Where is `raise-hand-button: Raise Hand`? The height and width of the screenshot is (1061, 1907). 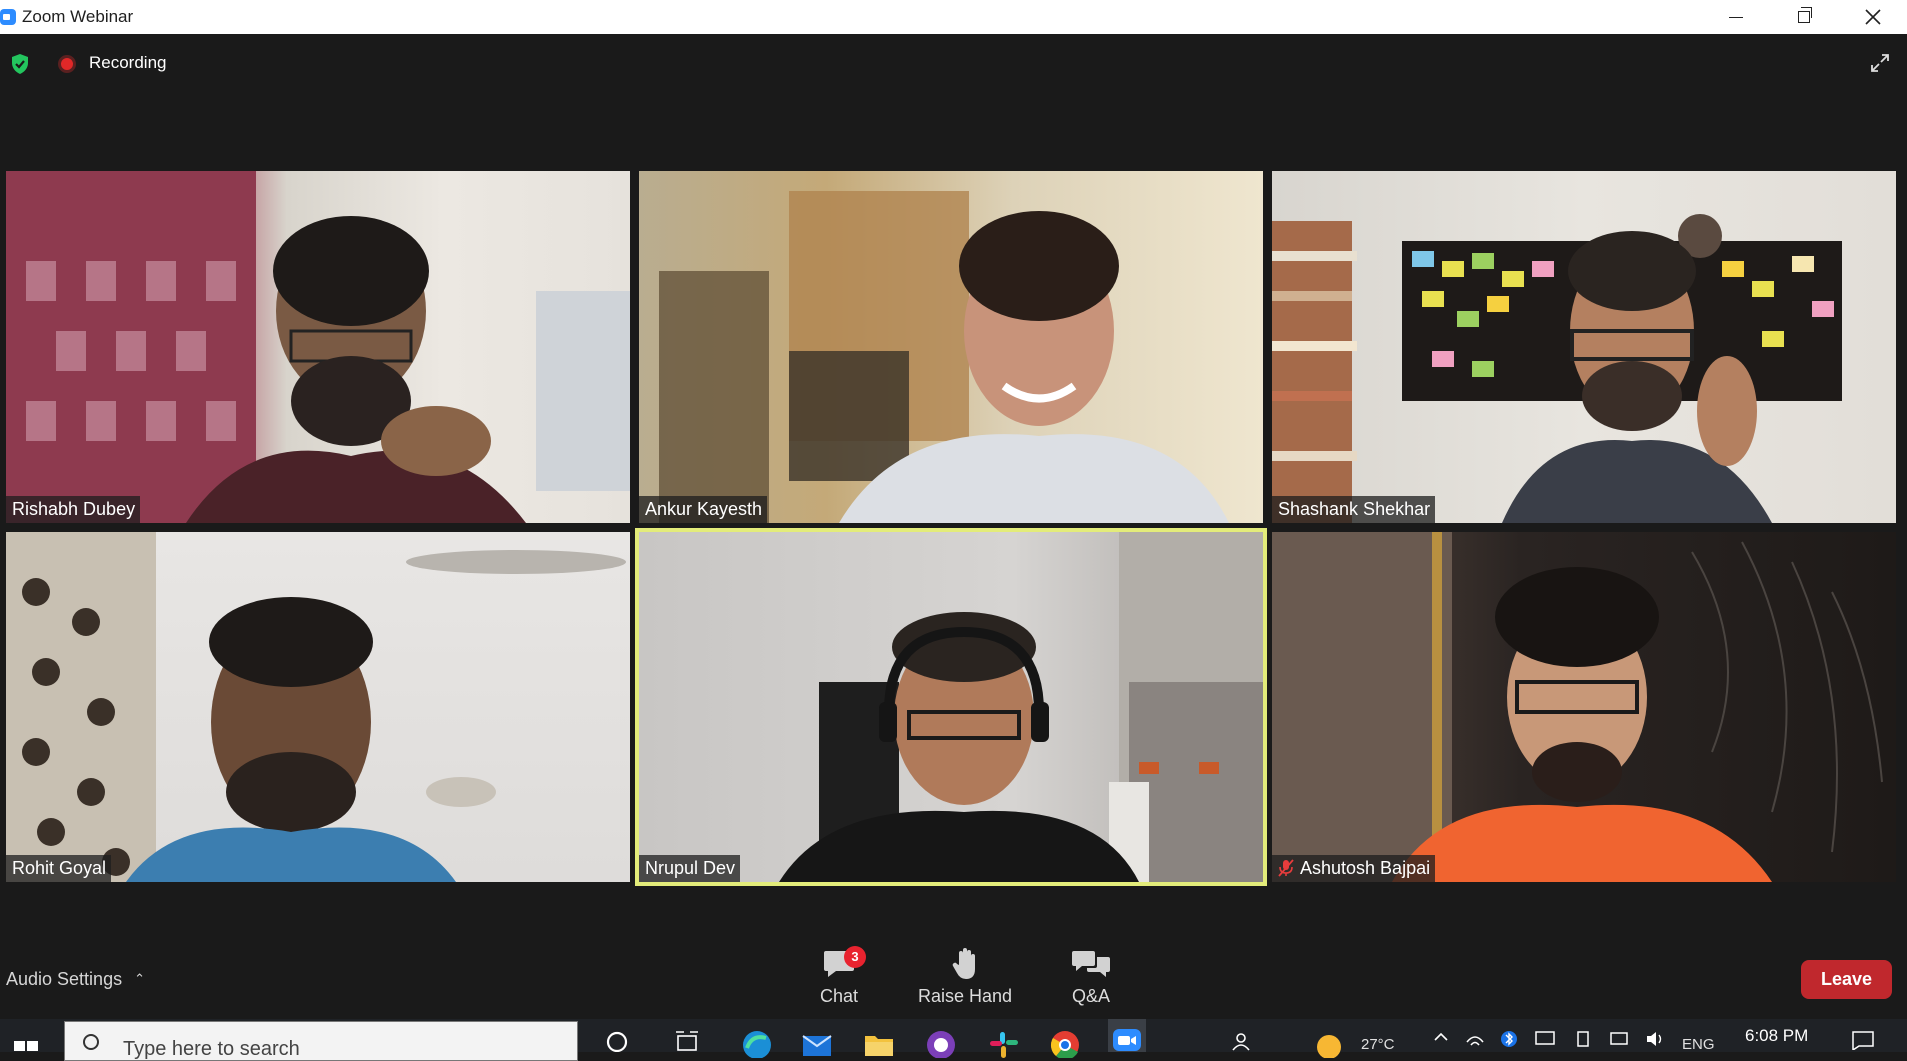 raise-hand-button: Raise Hand is located at coordinates (965, 976).